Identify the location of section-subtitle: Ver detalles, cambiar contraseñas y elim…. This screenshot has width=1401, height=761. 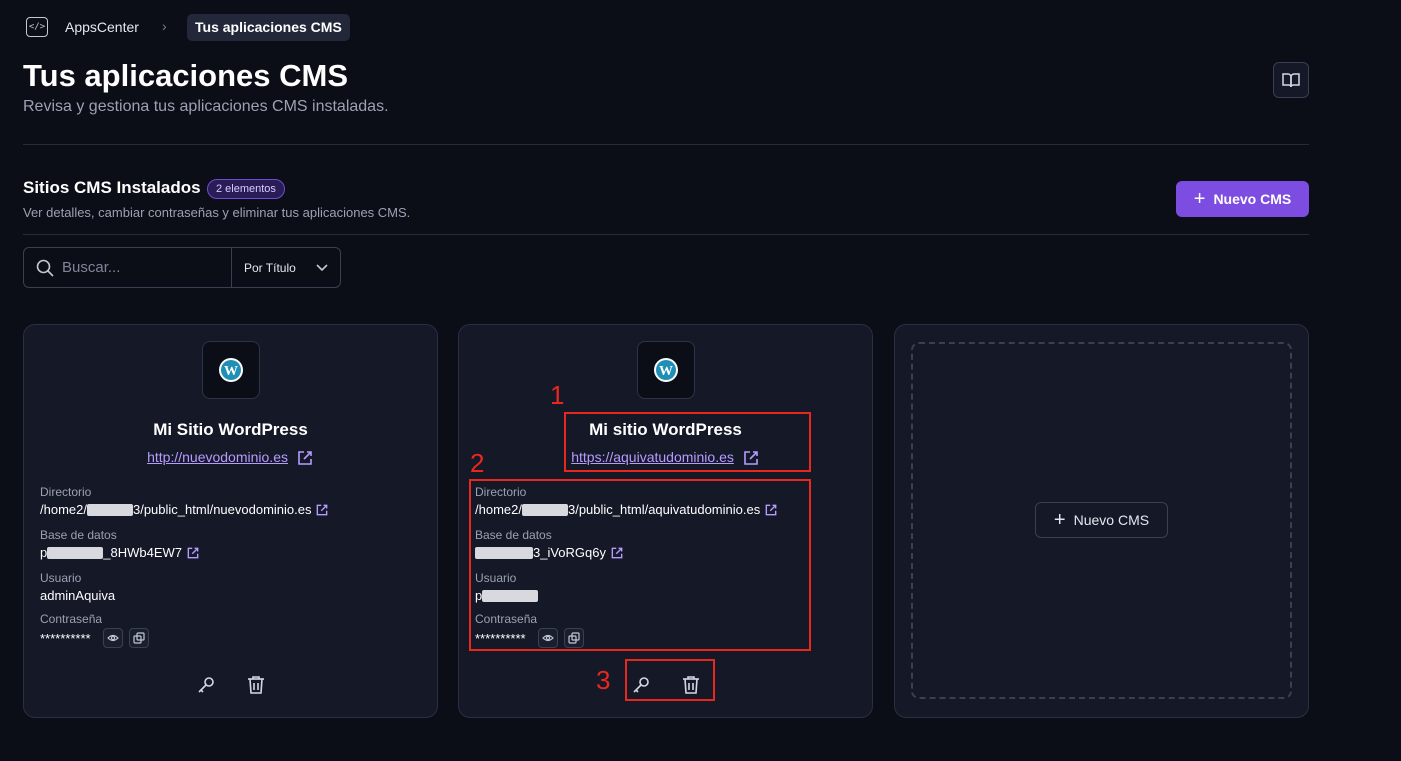
(217, 212).